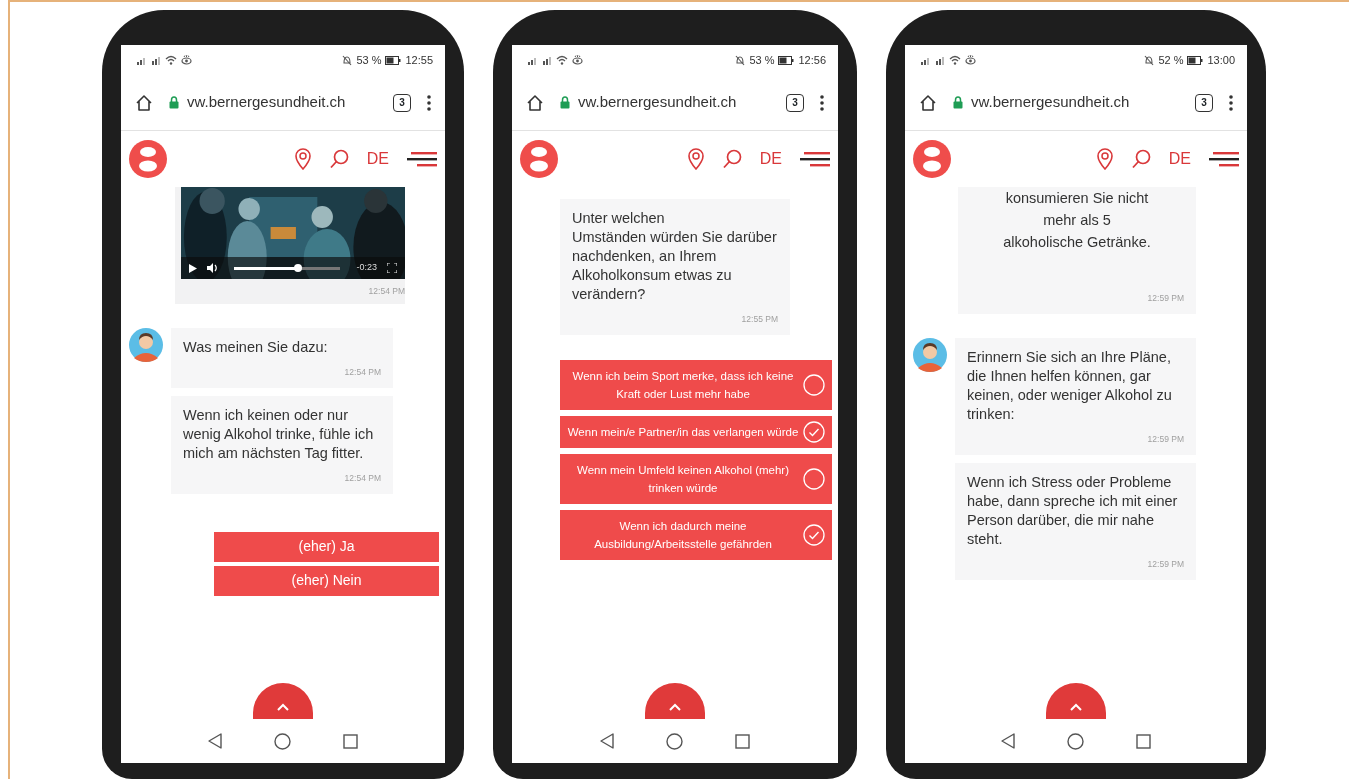 This screenshot has height=779, width=1349. I want to click on reply-button: (eher) Ja, so click(326, 546).